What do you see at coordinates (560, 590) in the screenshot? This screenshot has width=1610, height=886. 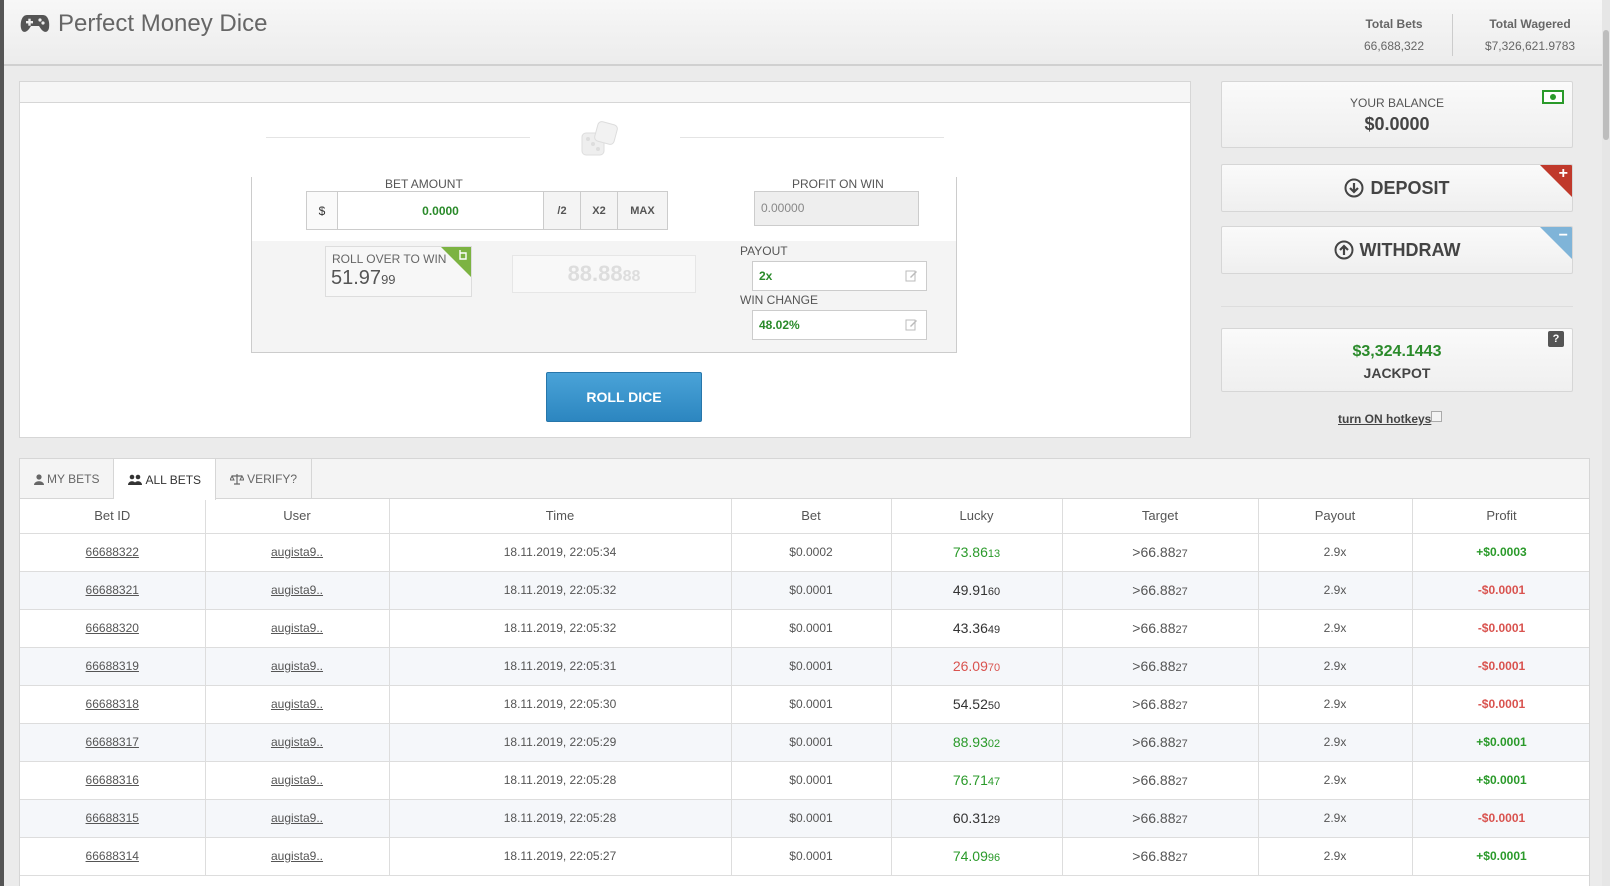 I see `time-cell: 18.11.2019, 22:05:32` at bounding box center [560, 590].